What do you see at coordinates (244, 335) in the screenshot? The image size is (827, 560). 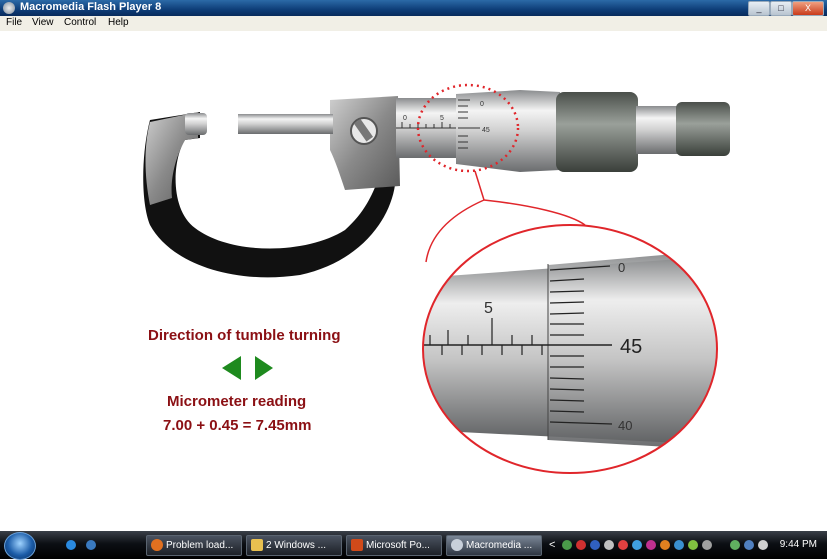 I see `direction-label: Direction of tumble turning` at bounding box center [244, 335].